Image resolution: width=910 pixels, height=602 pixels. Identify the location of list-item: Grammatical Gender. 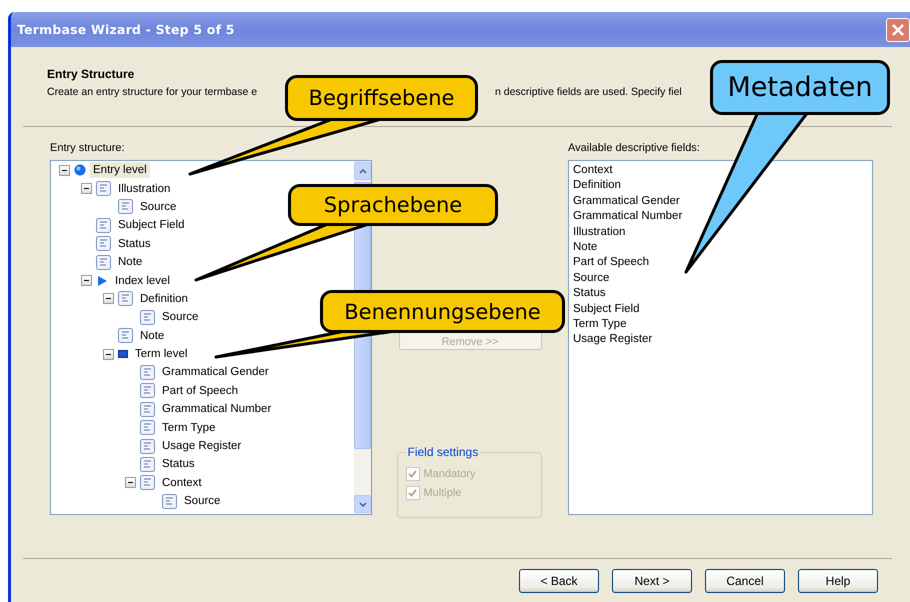
(720, 202).